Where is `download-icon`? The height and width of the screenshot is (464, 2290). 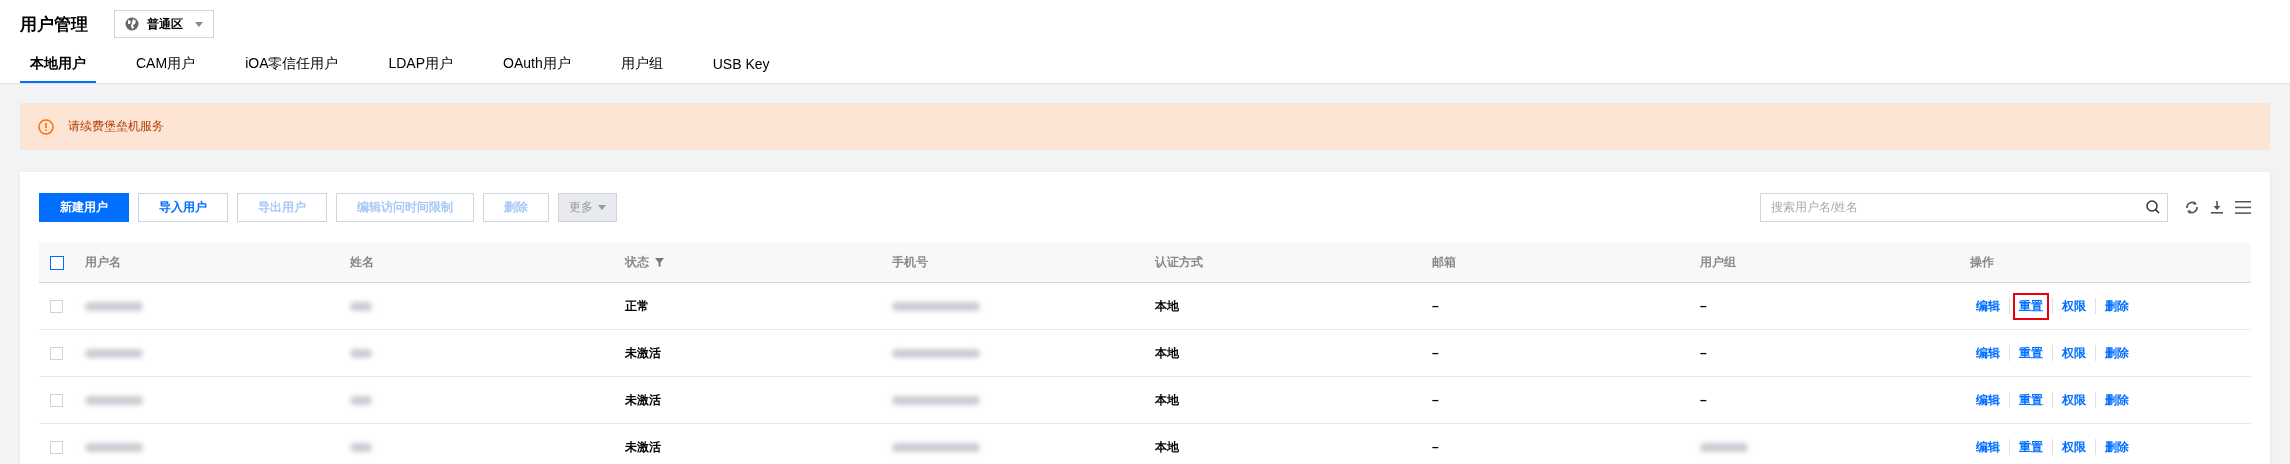
download-icon is located at coordinates (2217, 207).